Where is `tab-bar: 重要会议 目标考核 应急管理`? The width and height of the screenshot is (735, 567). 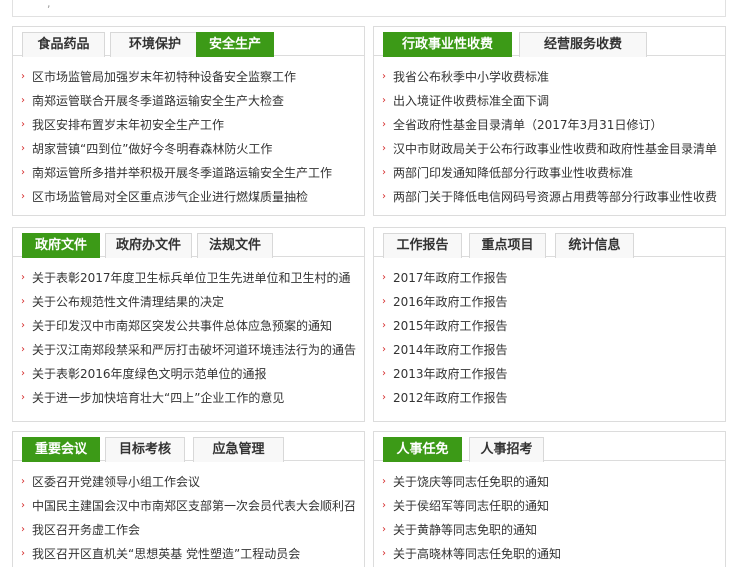 tab-bar: 重要会议 目标考核 应急管理 is located at coordinates (188, 447).